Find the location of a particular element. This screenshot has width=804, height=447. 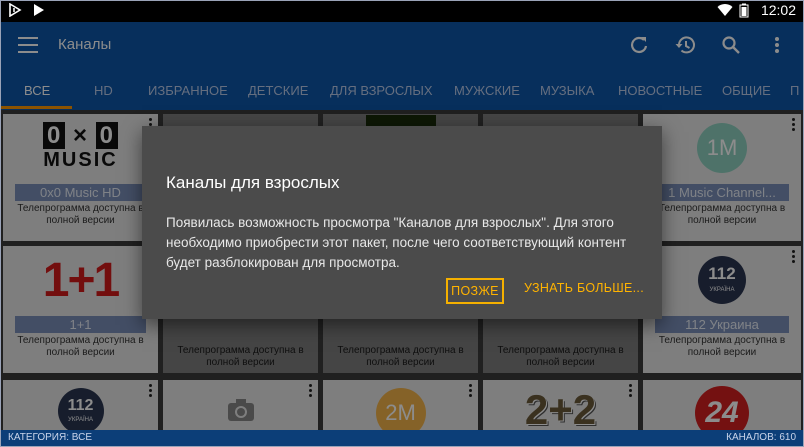

status-time: 12:02 is located at coordinates (778, 10).